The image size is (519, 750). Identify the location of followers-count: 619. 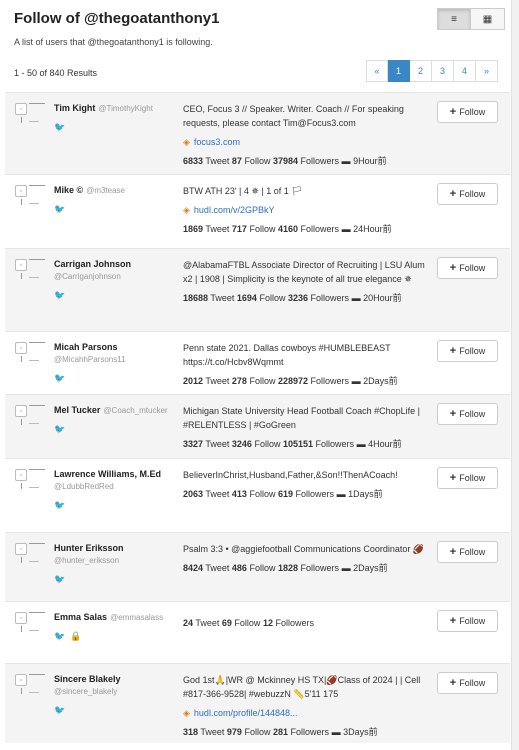
(285, 494).